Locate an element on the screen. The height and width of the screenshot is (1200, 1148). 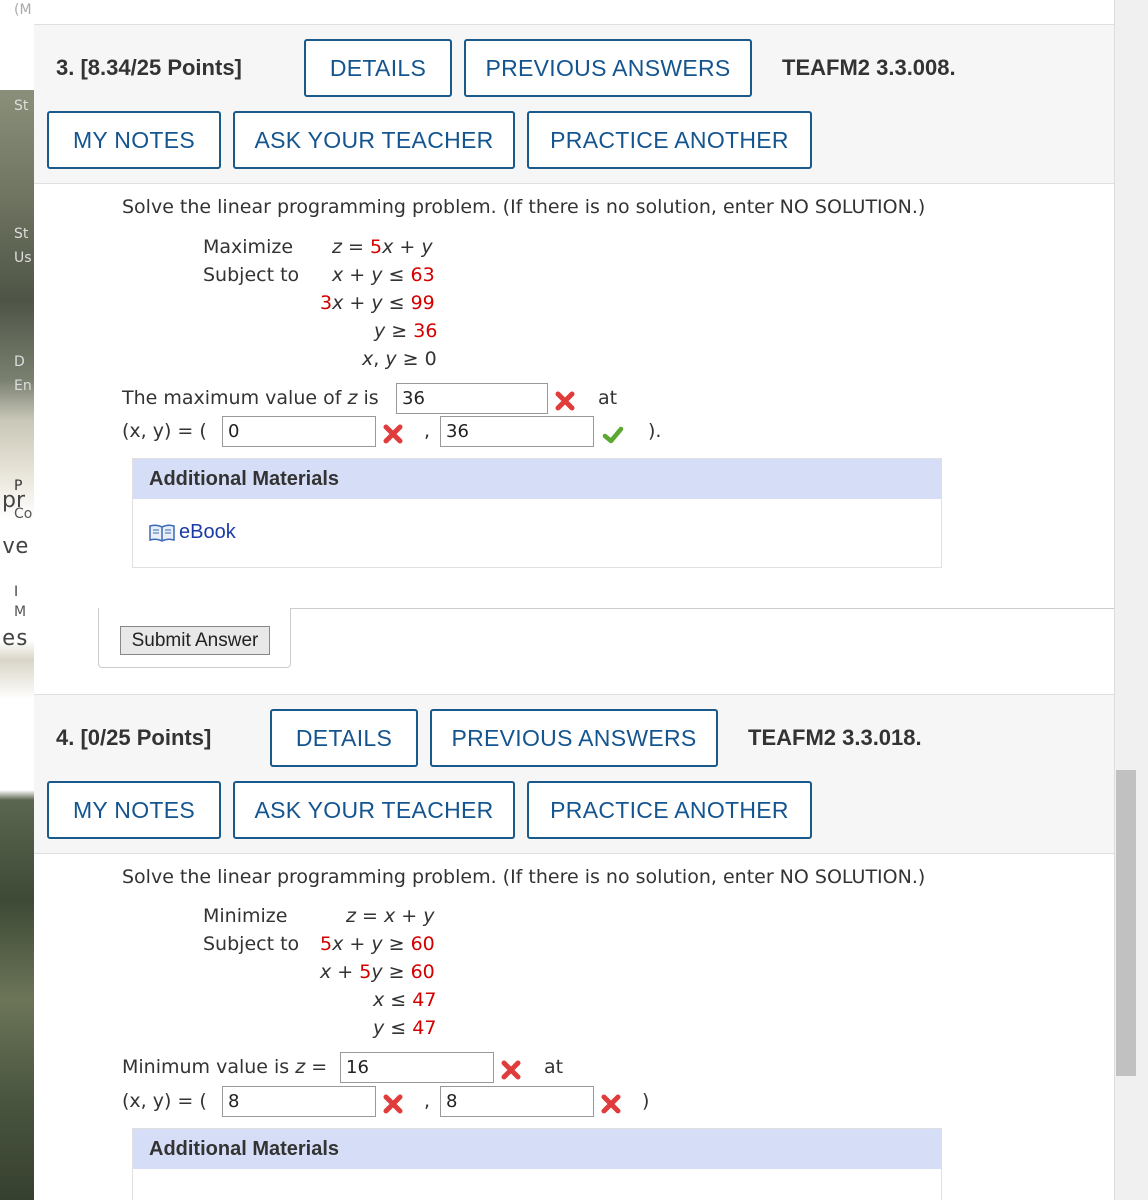
question-4-title: 4. [0/25 Points] is located at coordinates (134, 737).